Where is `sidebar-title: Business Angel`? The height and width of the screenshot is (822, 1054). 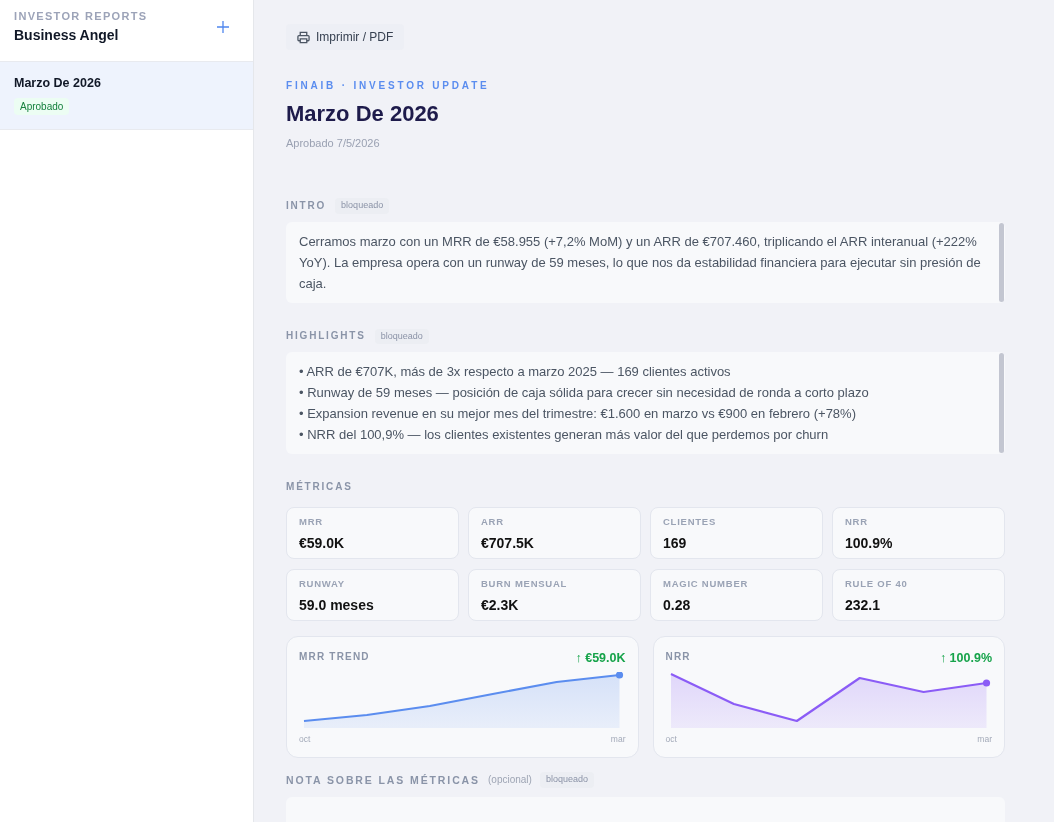 sidebar-title: Business Angel is located at coordinates (67, 35).